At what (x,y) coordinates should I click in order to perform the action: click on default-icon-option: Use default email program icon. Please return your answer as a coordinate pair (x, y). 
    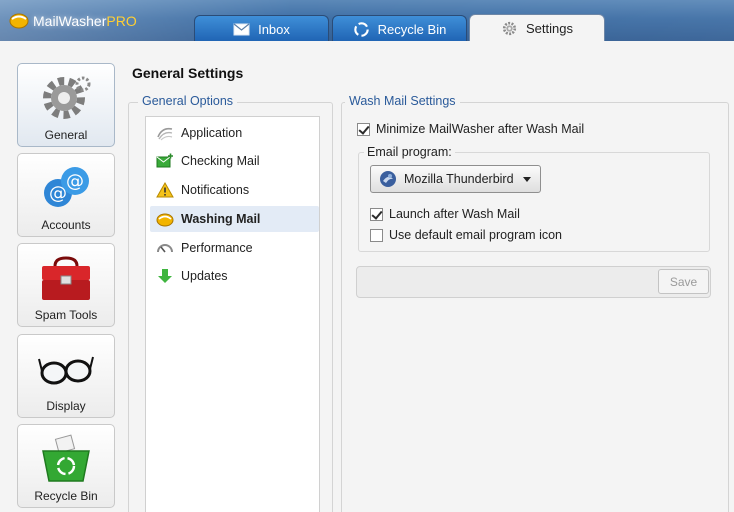
    Looking at the image, I should click on (466, 235).